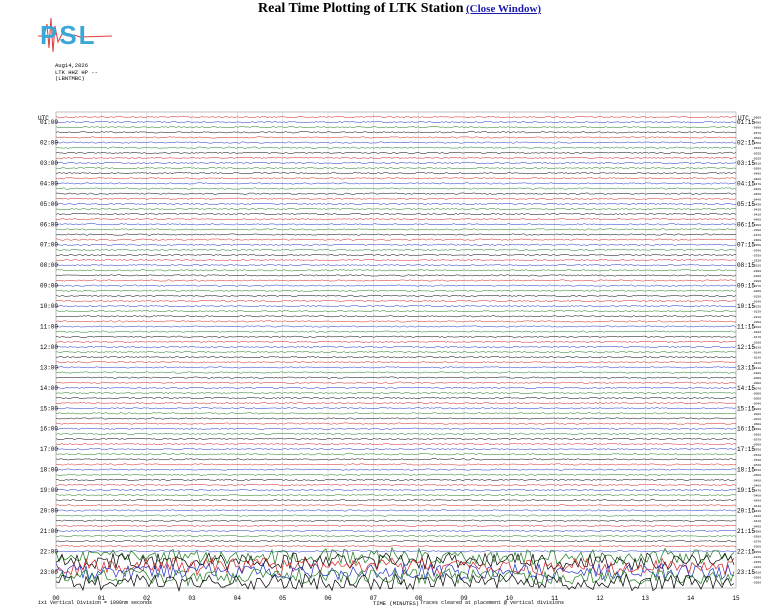  Describe the element at coordinates (49, 572) in the screenshot. I see `hour-label-left: 23:00` at that location.